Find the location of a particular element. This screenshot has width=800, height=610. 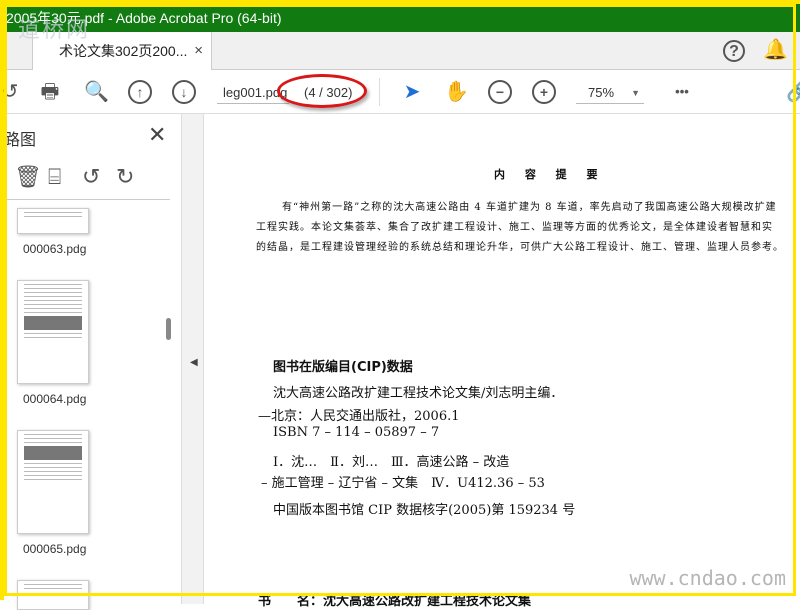

chevron-down-icon: ▼ is located at coordinates (635, 93).